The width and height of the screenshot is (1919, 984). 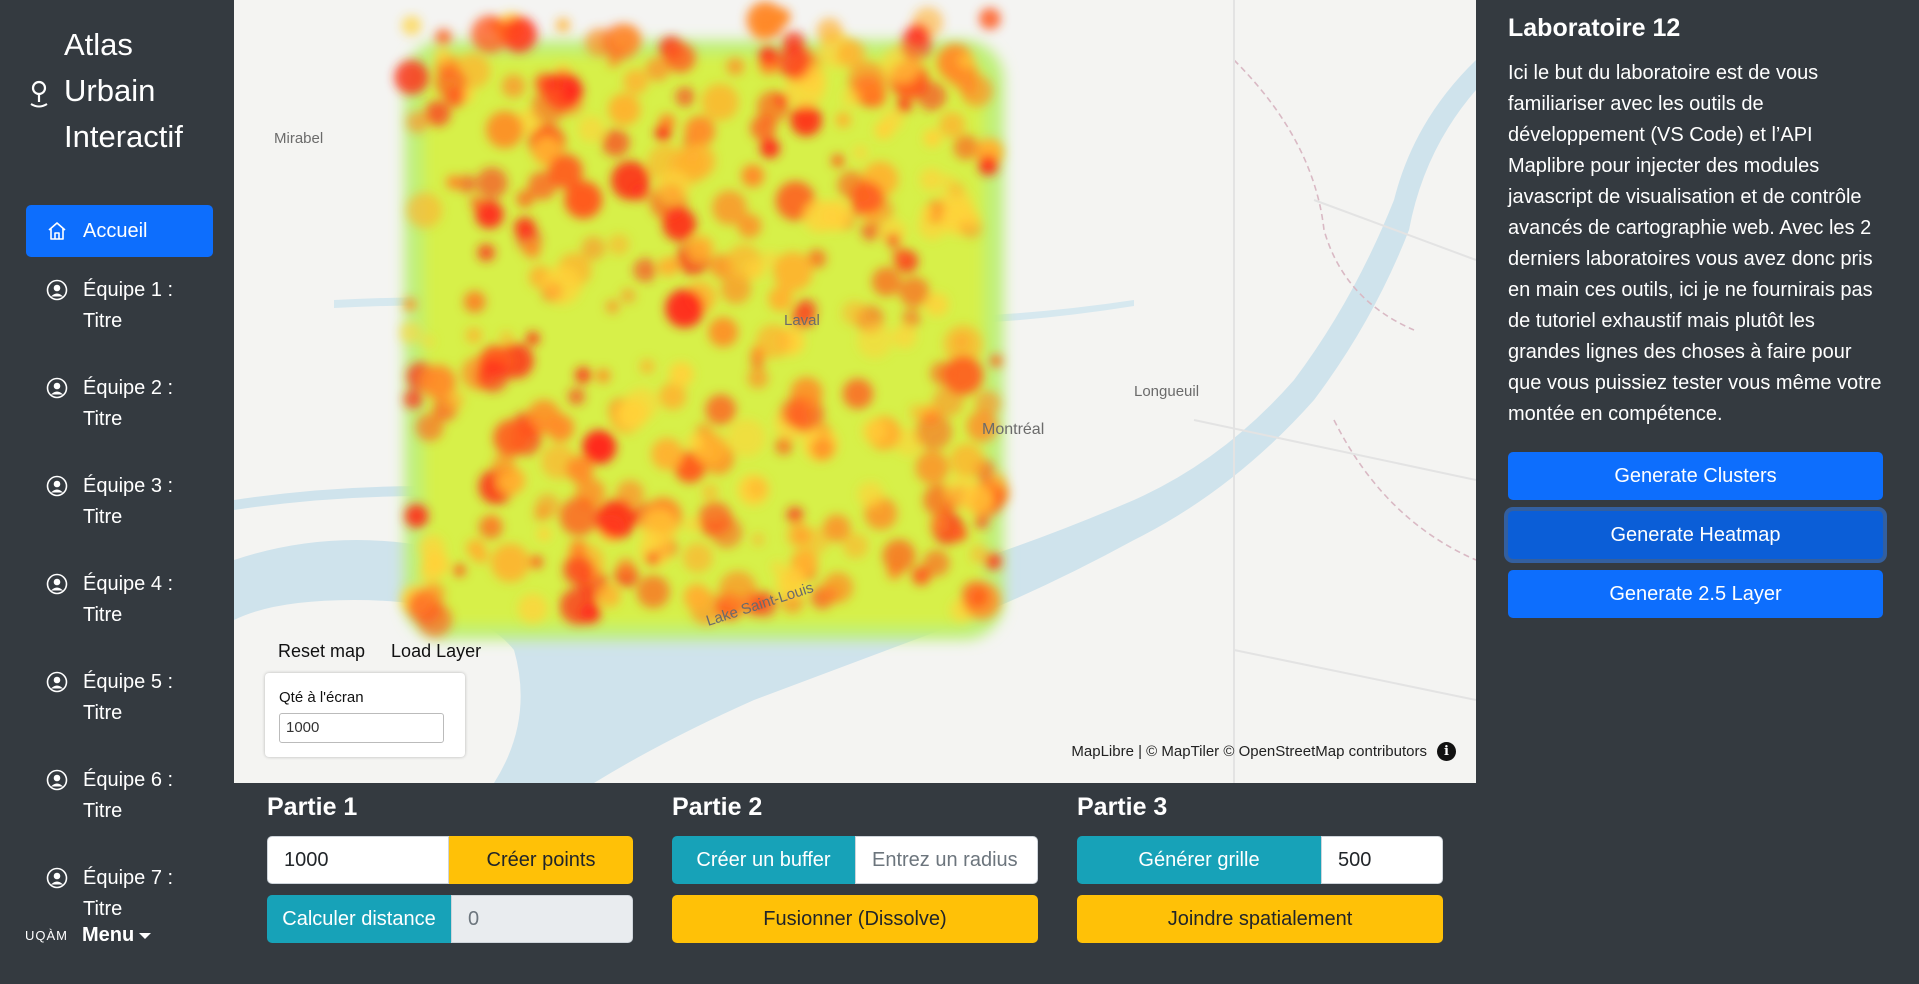 What do you see at coordinates (379, 651) in the screenshot?
I see `map-controls: Reset map Load Layer` at bounding box center [379, 651].